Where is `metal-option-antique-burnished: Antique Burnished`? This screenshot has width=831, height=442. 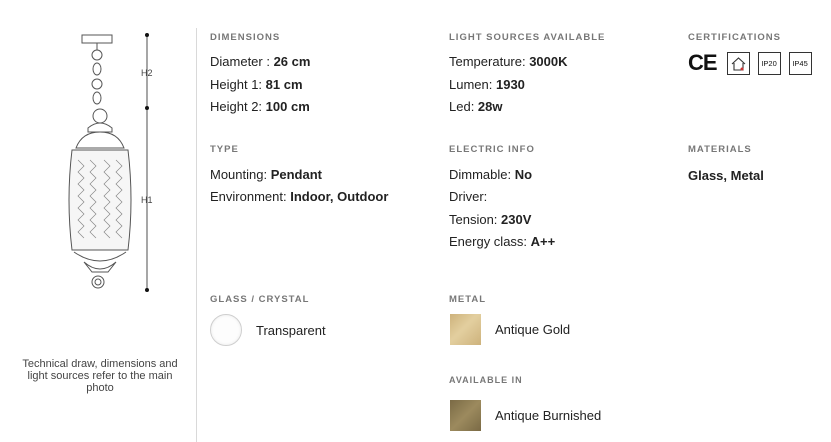
metal-option-antique-burnished: Antique Burnished is located at coordinates (525, 415).